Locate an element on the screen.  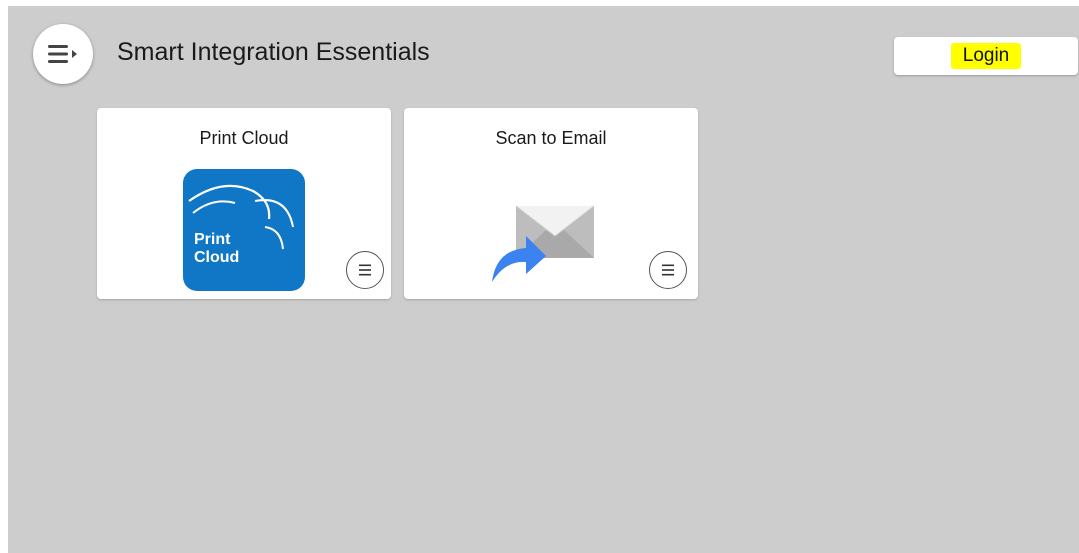
app-tile-print-cloud: Print Cloud Print Cloud is located at coordinates (244, 203).